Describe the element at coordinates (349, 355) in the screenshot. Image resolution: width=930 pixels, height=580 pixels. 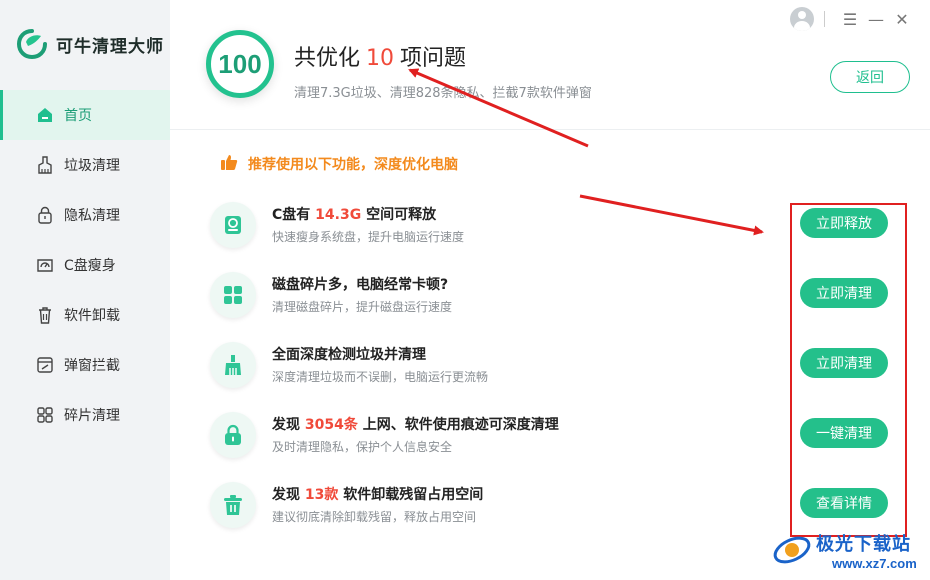
I see `item-title: 全面深度检测垃圾并清理` at that location.